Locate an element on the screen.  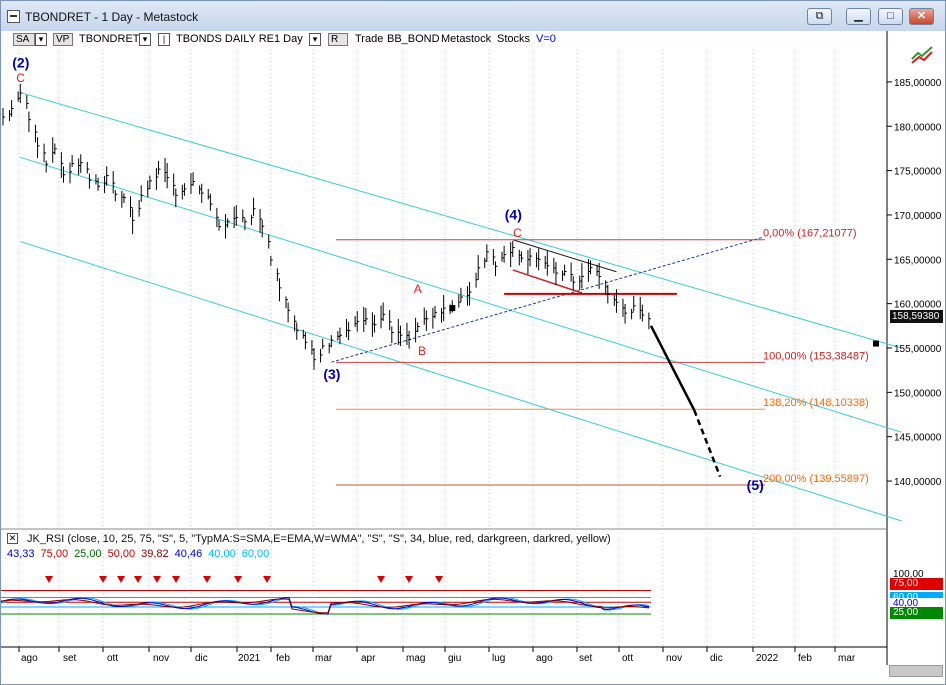
price-tick-label: 155,00000 is located at coordinates (918, 349).